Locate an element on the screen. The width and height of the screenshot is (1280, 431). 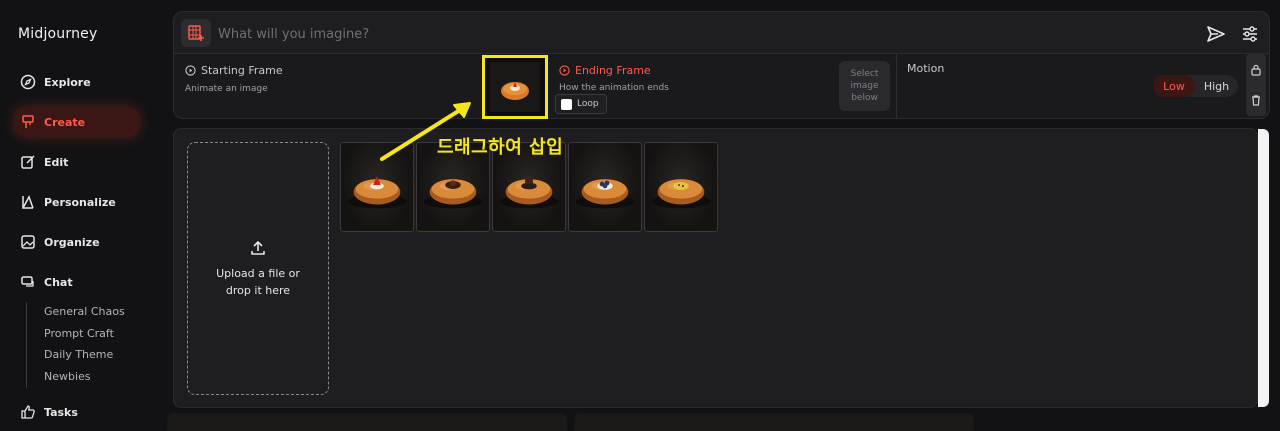
select-image-below-placeholder: Select image below is located at coordinates (864, 86).